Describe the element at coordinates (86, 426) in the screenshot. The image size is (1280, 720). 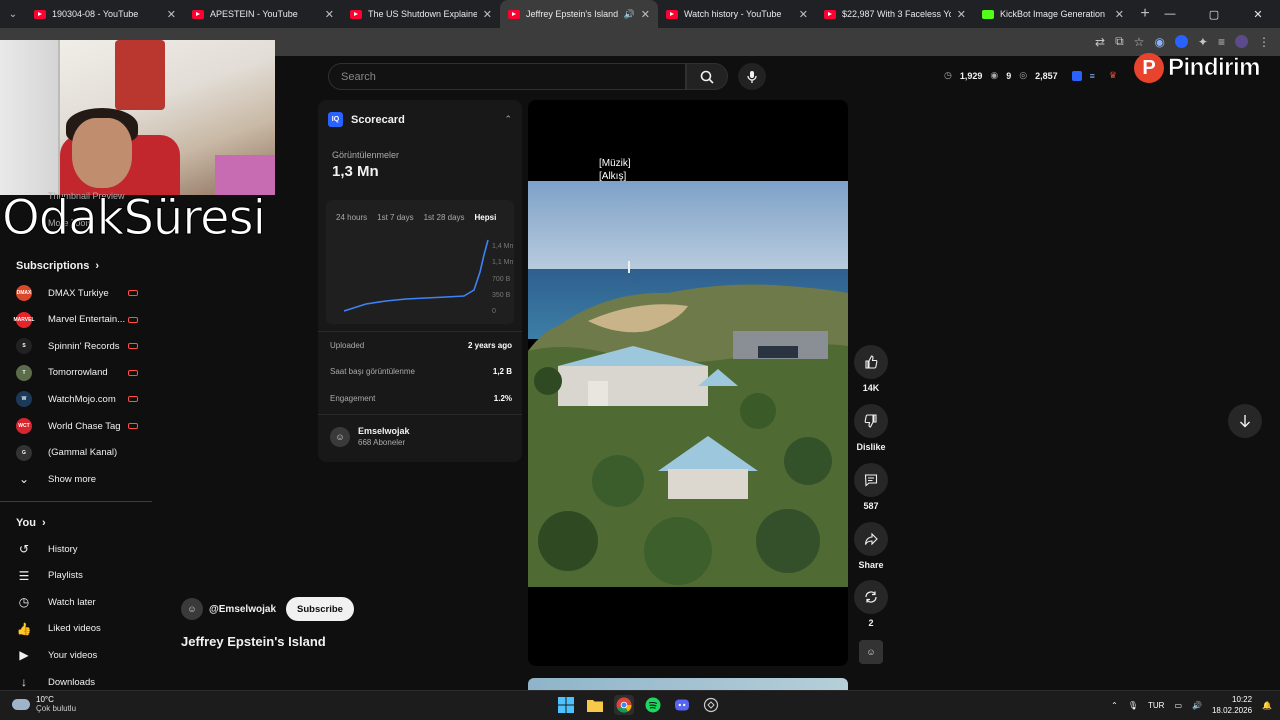
I see `sidebar-channel-item: WCT World Chase Tag` at that location.